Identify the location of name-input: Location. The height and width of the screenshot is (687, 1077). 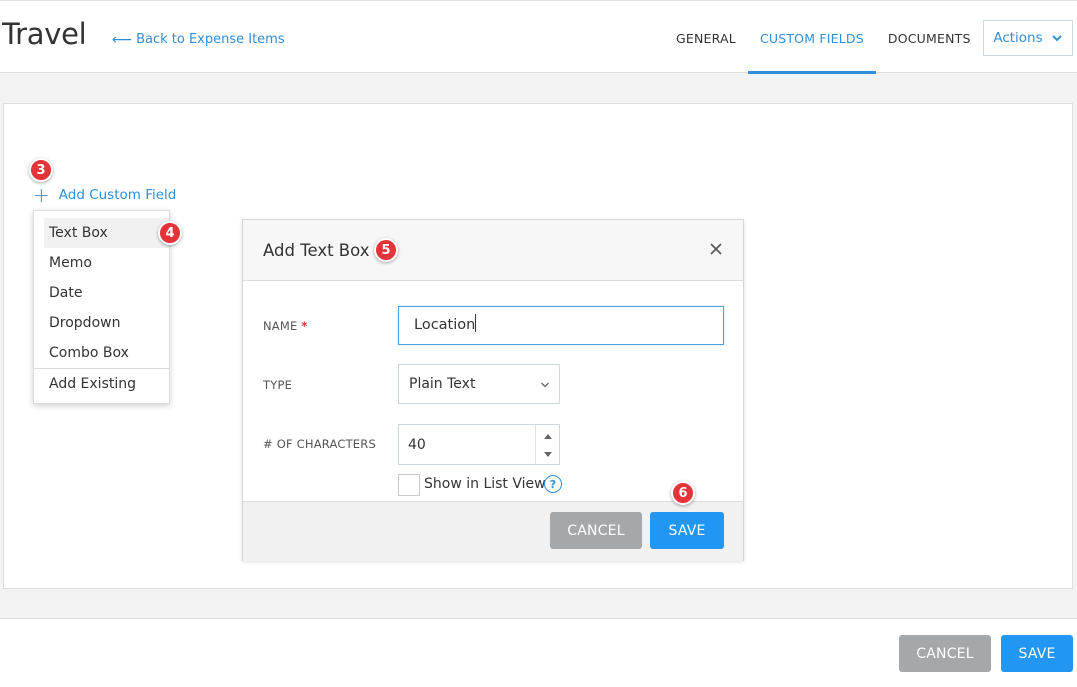
(561, 325).